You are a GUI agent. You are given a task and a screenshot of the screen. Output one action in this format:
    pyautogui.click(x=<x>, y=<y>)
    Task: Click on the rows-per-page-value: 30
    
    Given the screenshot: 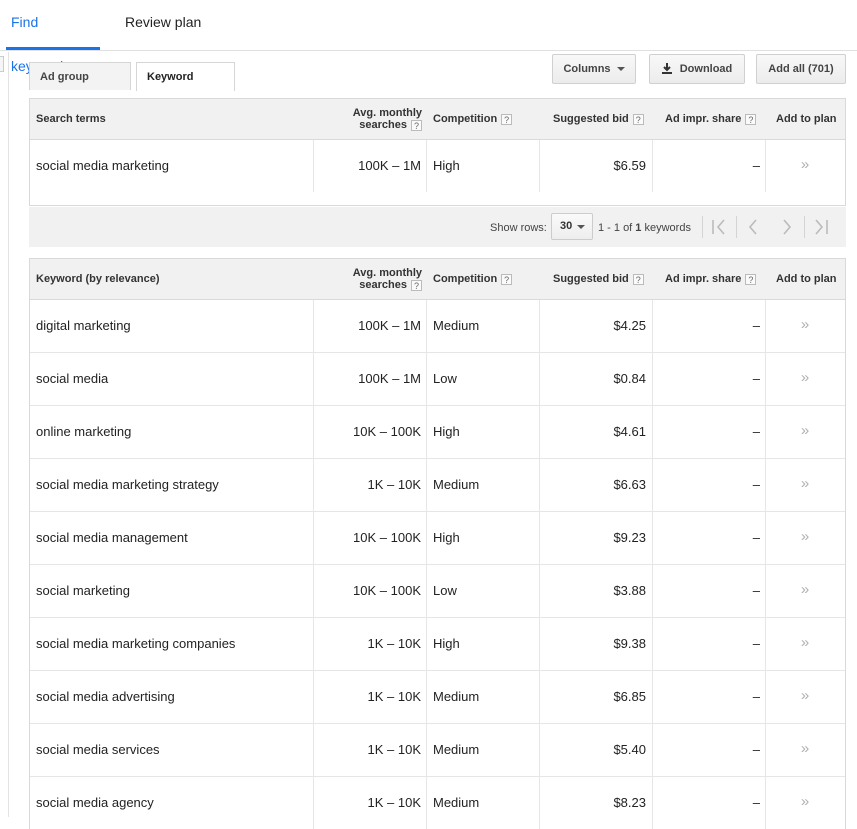 What is the action you would take?
    pyautogui.click(x=566, y=226)
    